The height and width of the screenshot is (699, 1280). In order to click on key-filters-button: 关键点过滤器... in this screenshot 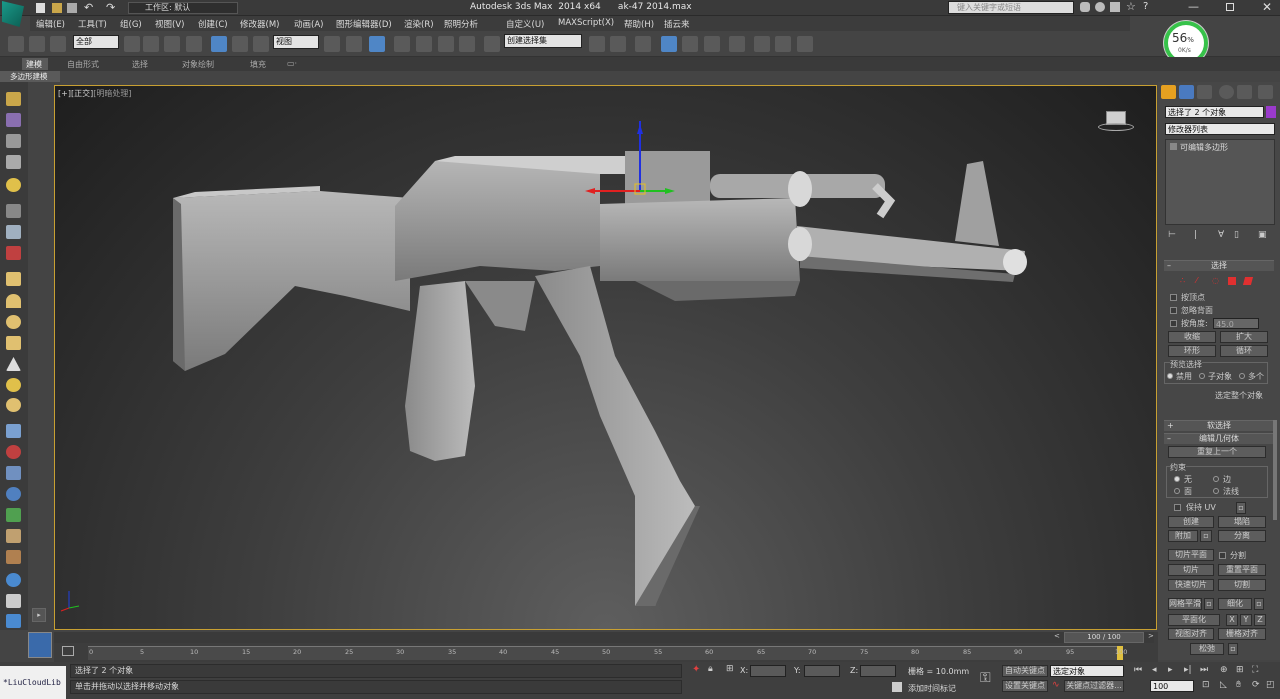, I will do `click(1094, 686)`.